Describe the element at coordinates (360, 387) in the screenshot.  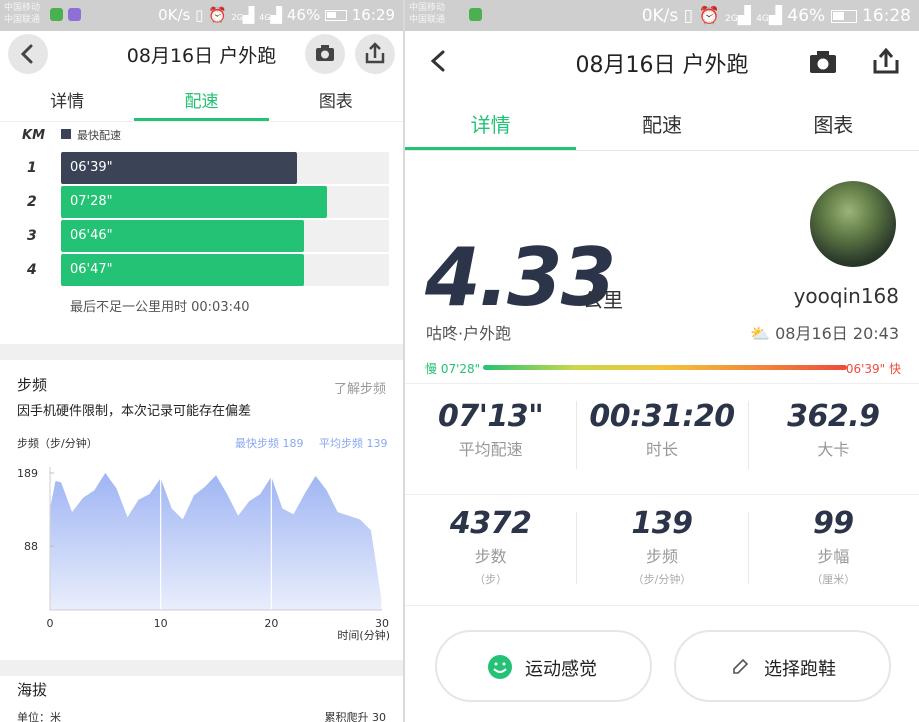
I see `learn-cadence-link: 了解步频` at that location.